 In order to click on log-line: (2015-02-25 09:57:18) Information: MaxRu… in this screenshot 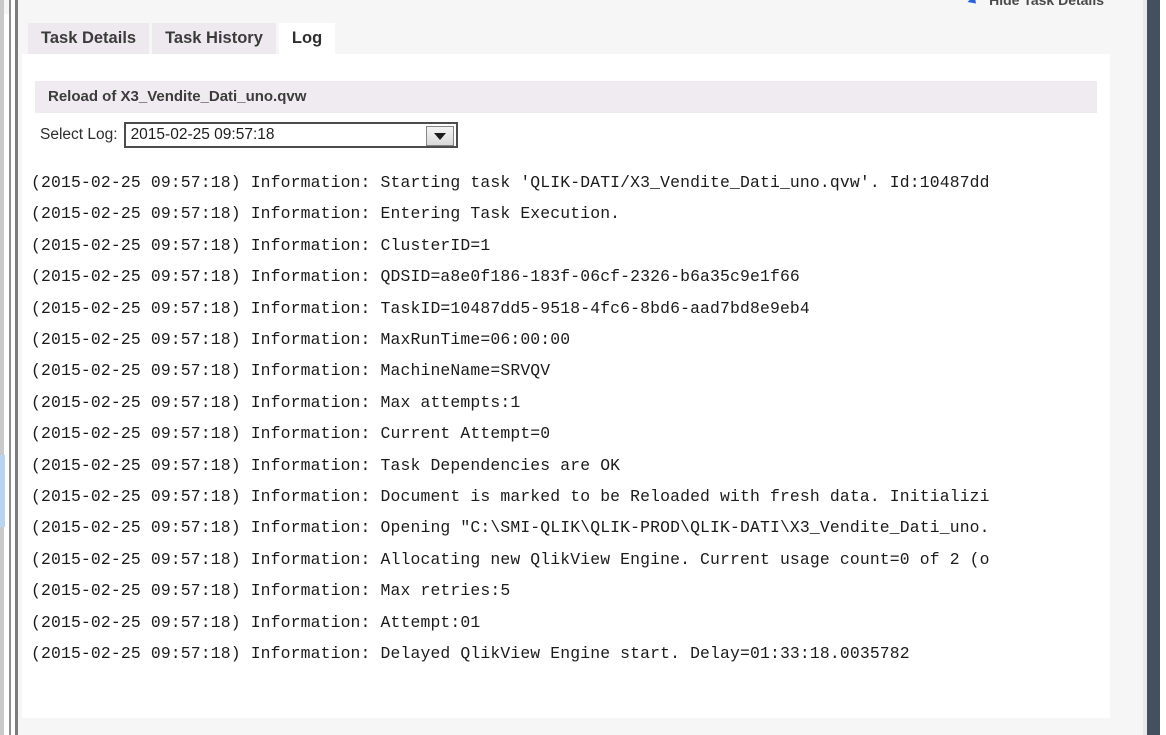, I will do `click(301, 340)`.